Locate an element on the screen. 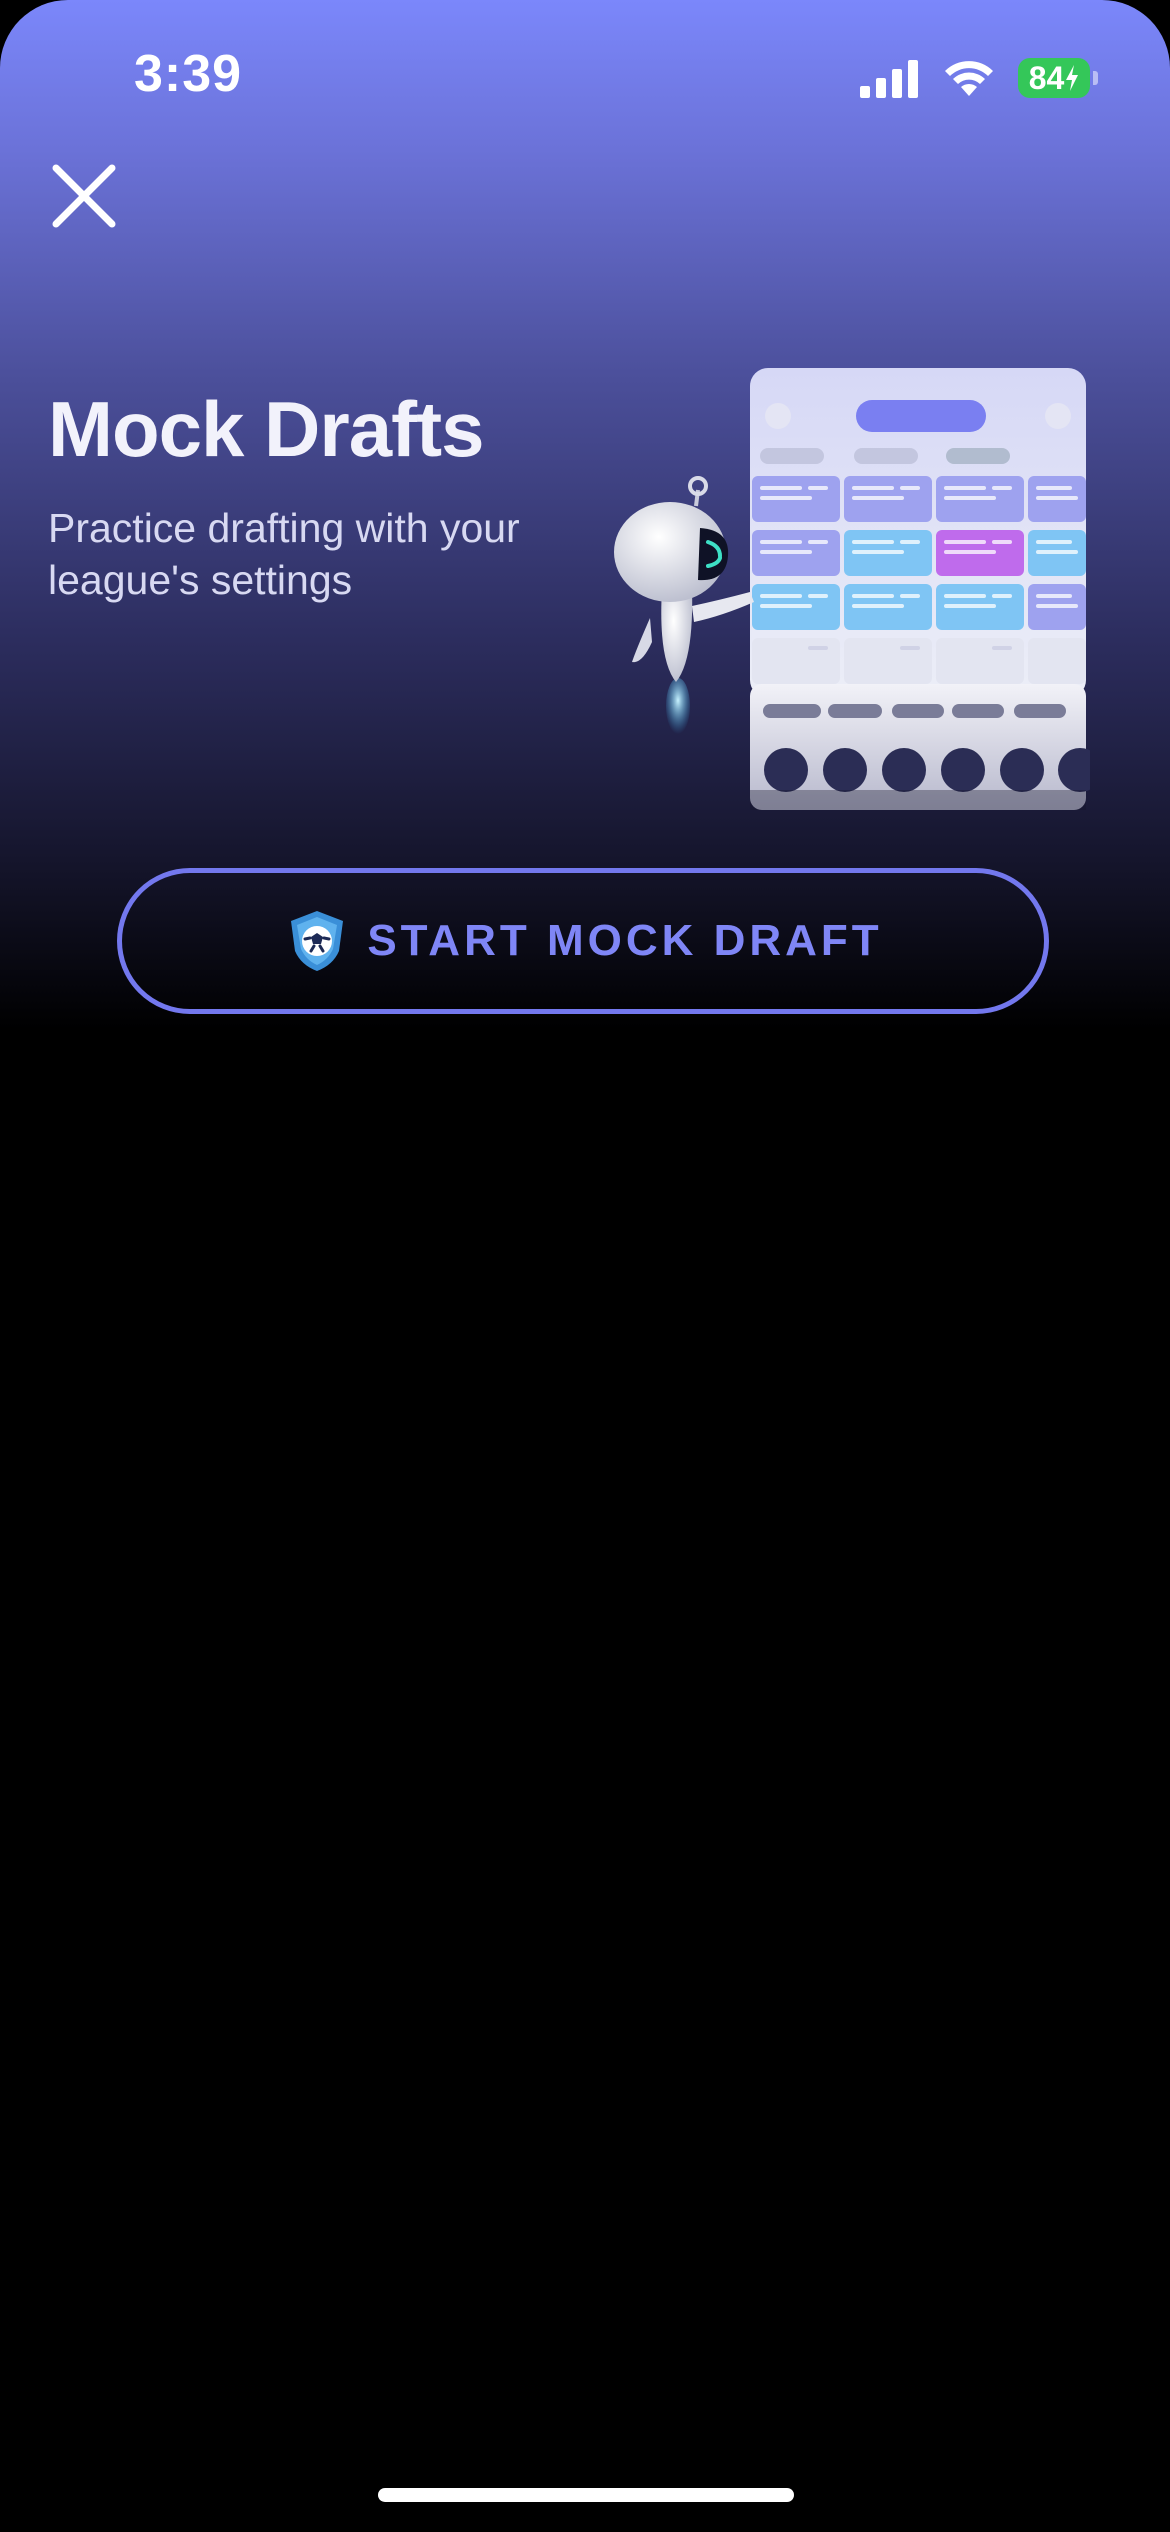  page-title: Mock Drafts is located at coordinates (266, 429).